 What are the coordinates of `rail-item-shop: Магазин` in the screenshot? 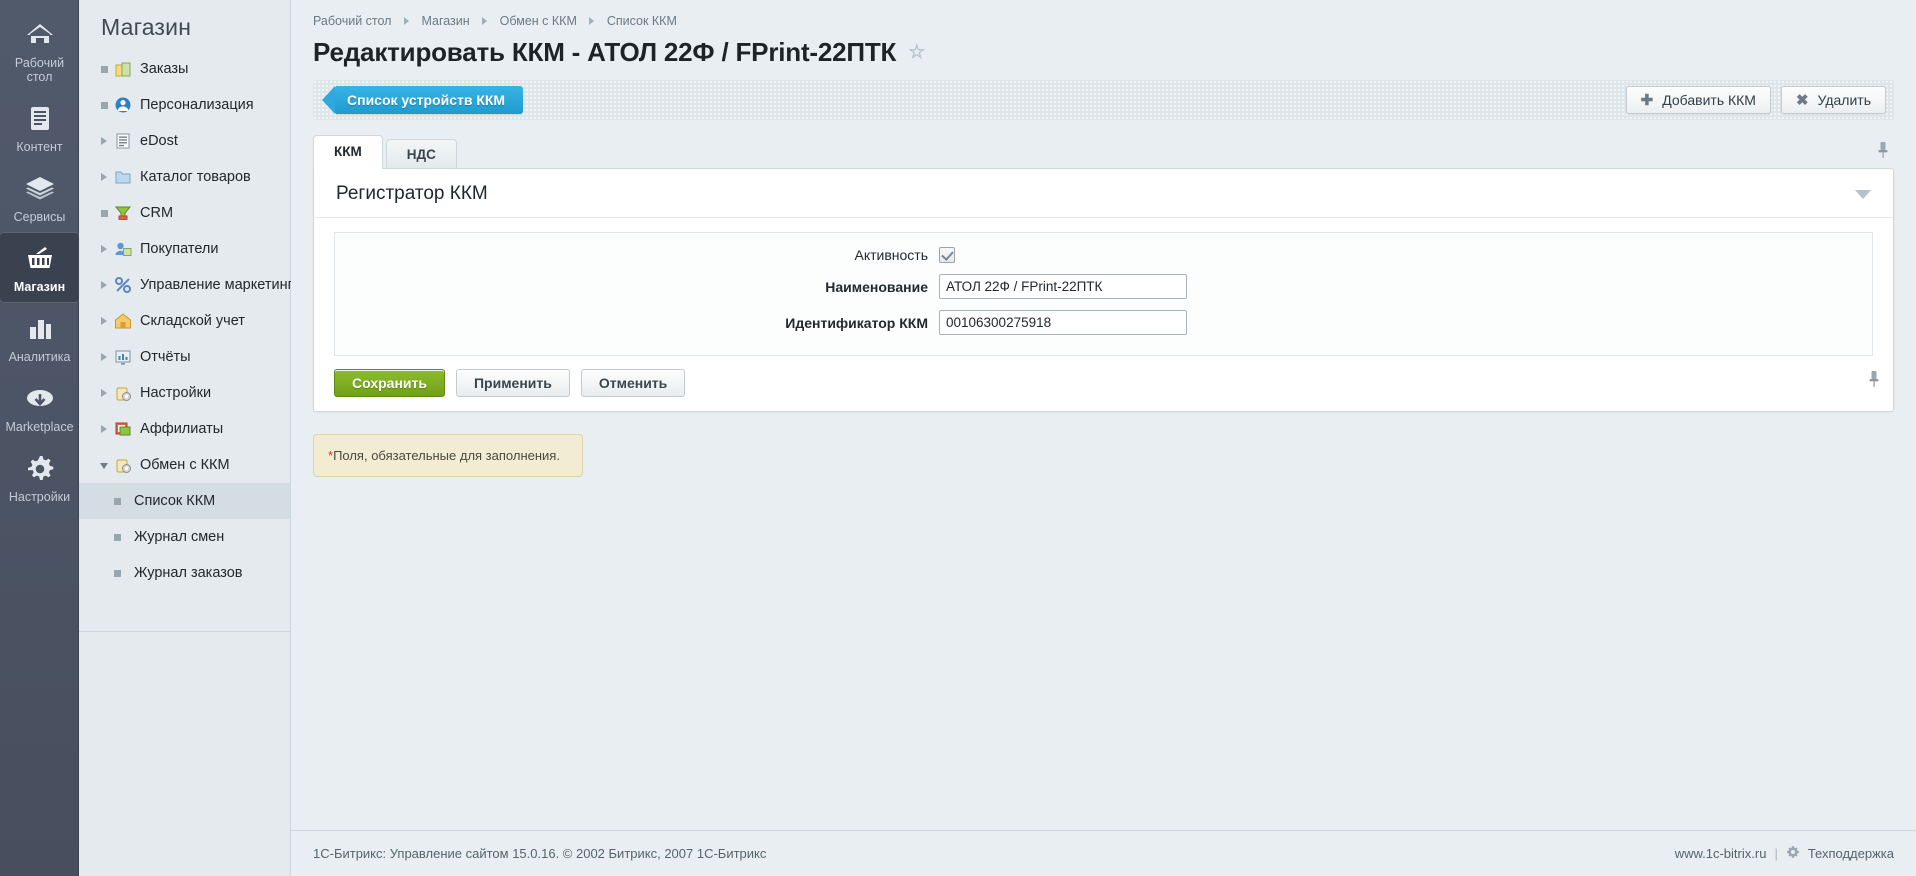 It's located at (39, 267).